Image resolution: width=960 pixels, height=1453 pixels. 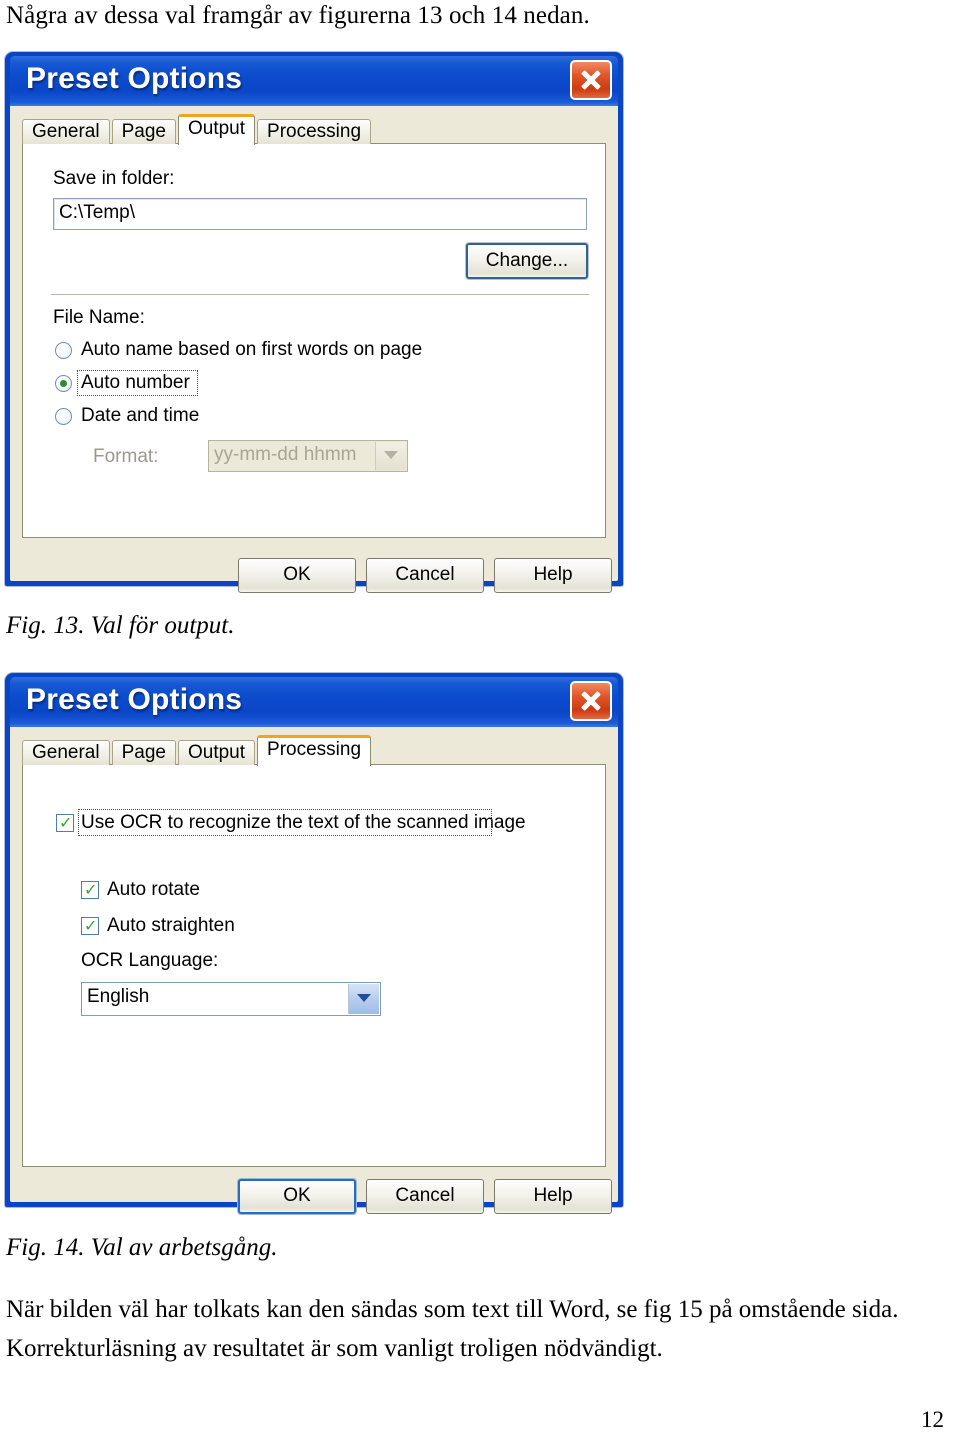 I want to click on ocr-language-label: OCR Language:, so click(x=150, y=960).